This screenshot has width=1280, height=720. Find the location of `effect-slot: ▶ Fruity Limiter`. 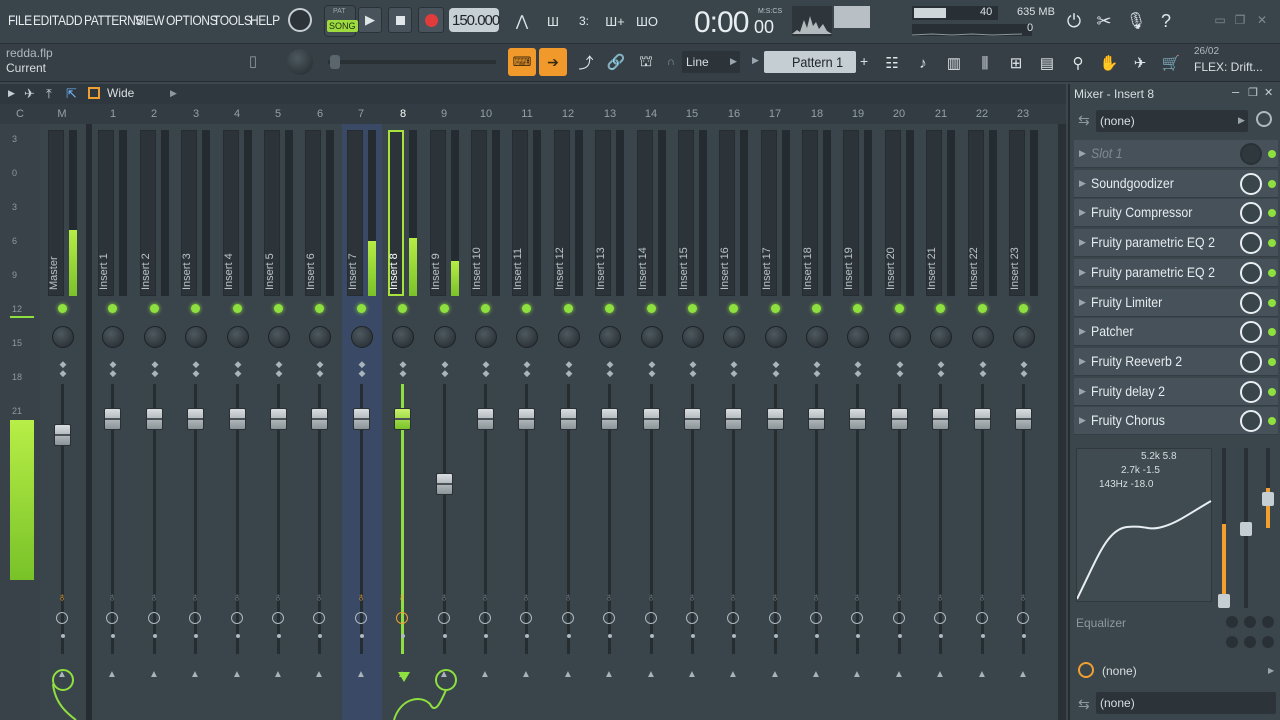

effect-slot: ▶ Fruity Limiter is located at coordinates (1176, 302).